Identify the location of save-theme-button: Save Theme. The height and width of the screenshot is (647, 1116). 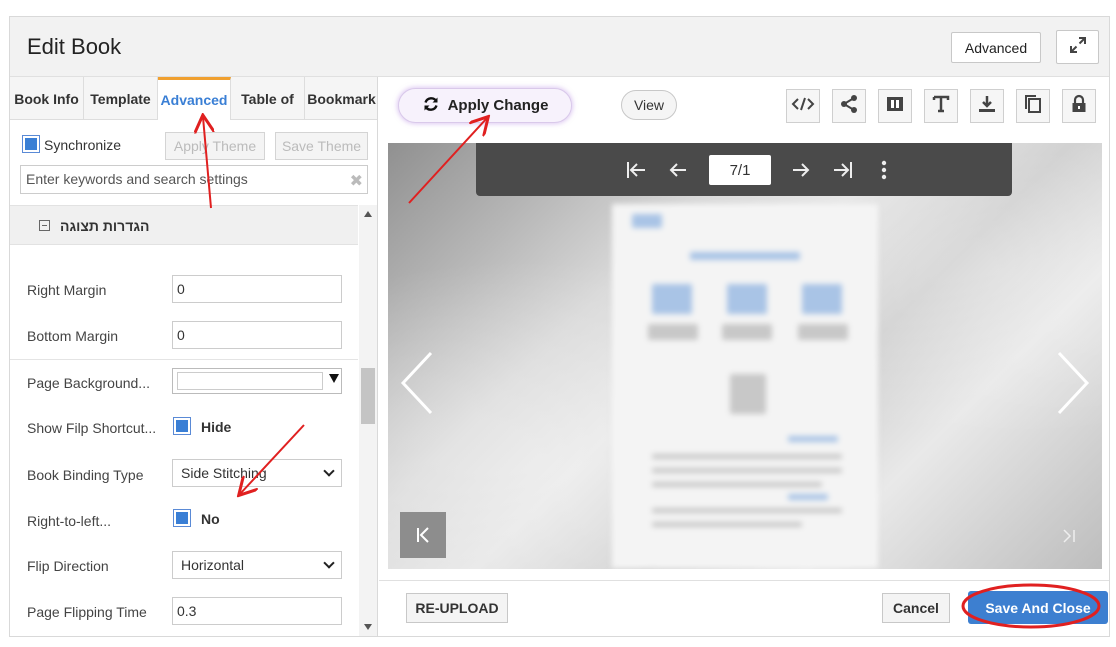
(321, 146).